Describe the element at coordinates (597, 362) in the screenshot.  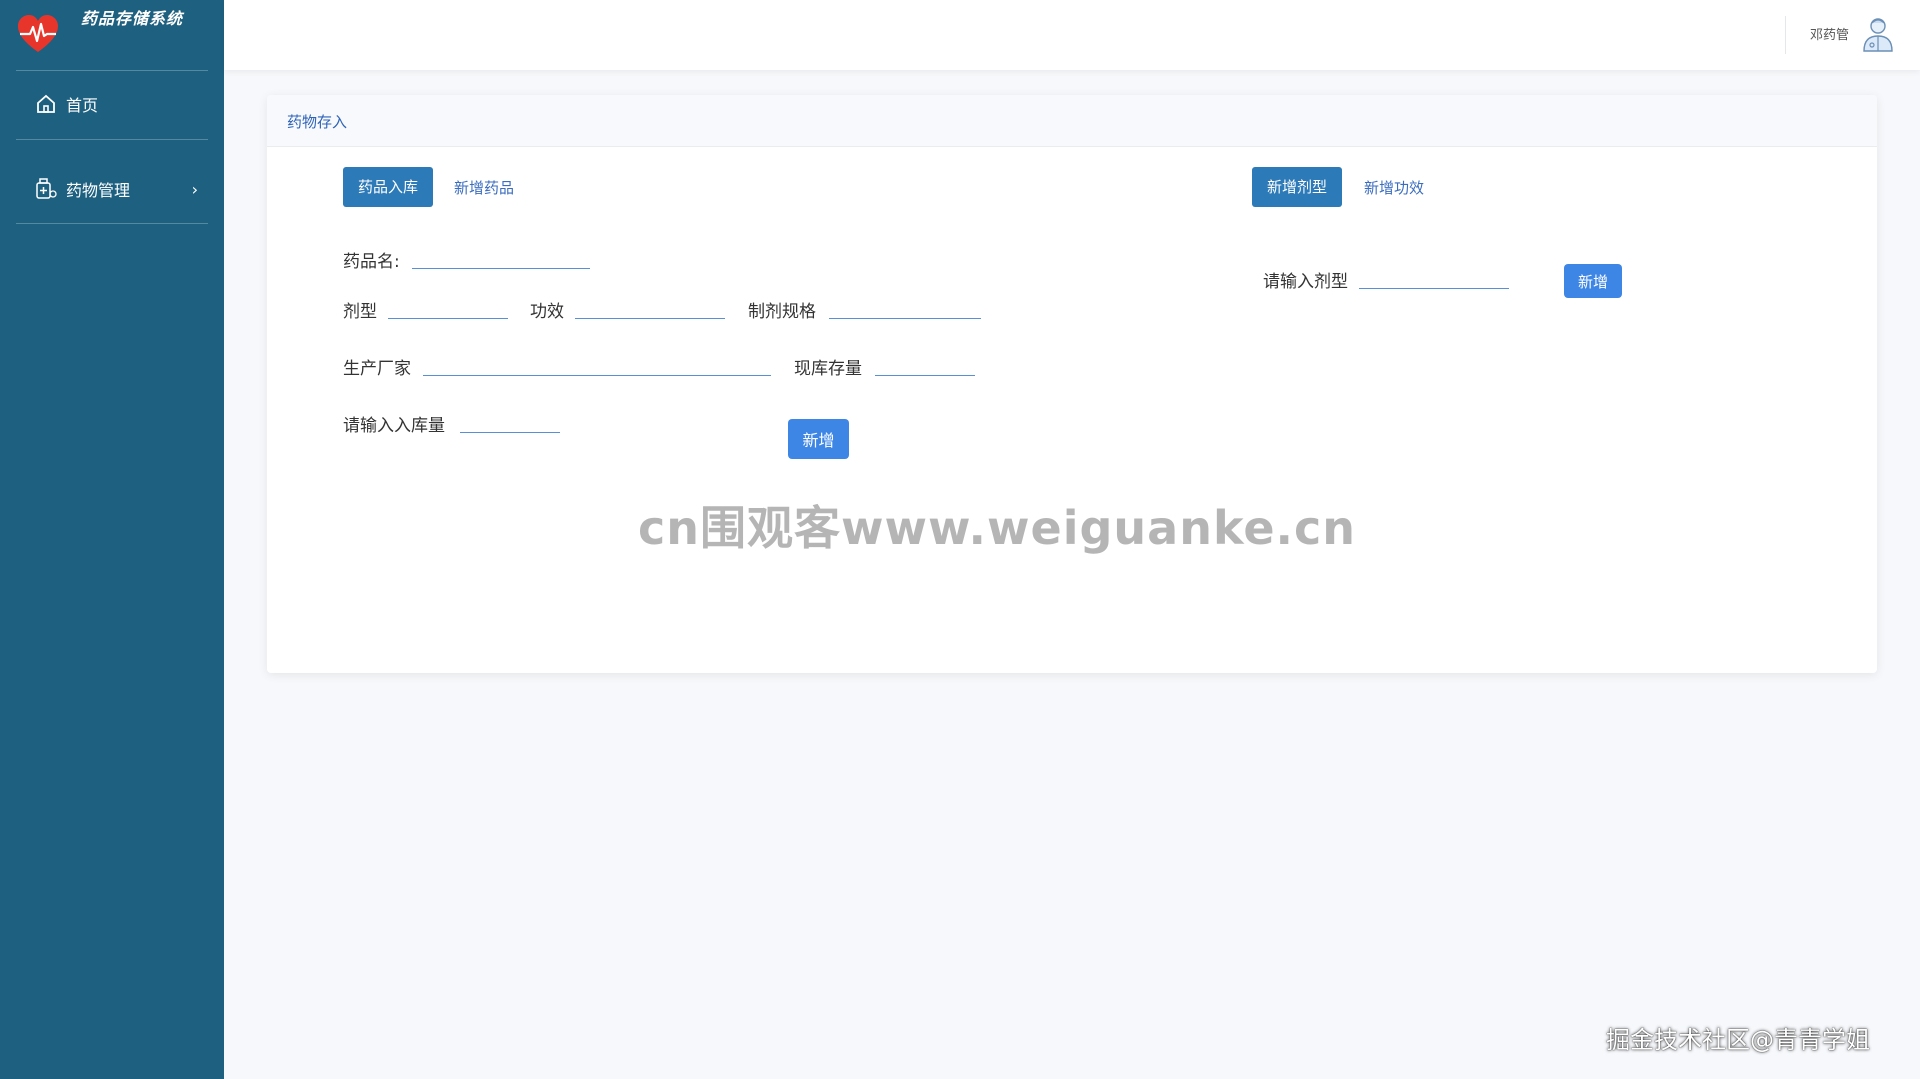
I see `manufacturer-input` at that location.